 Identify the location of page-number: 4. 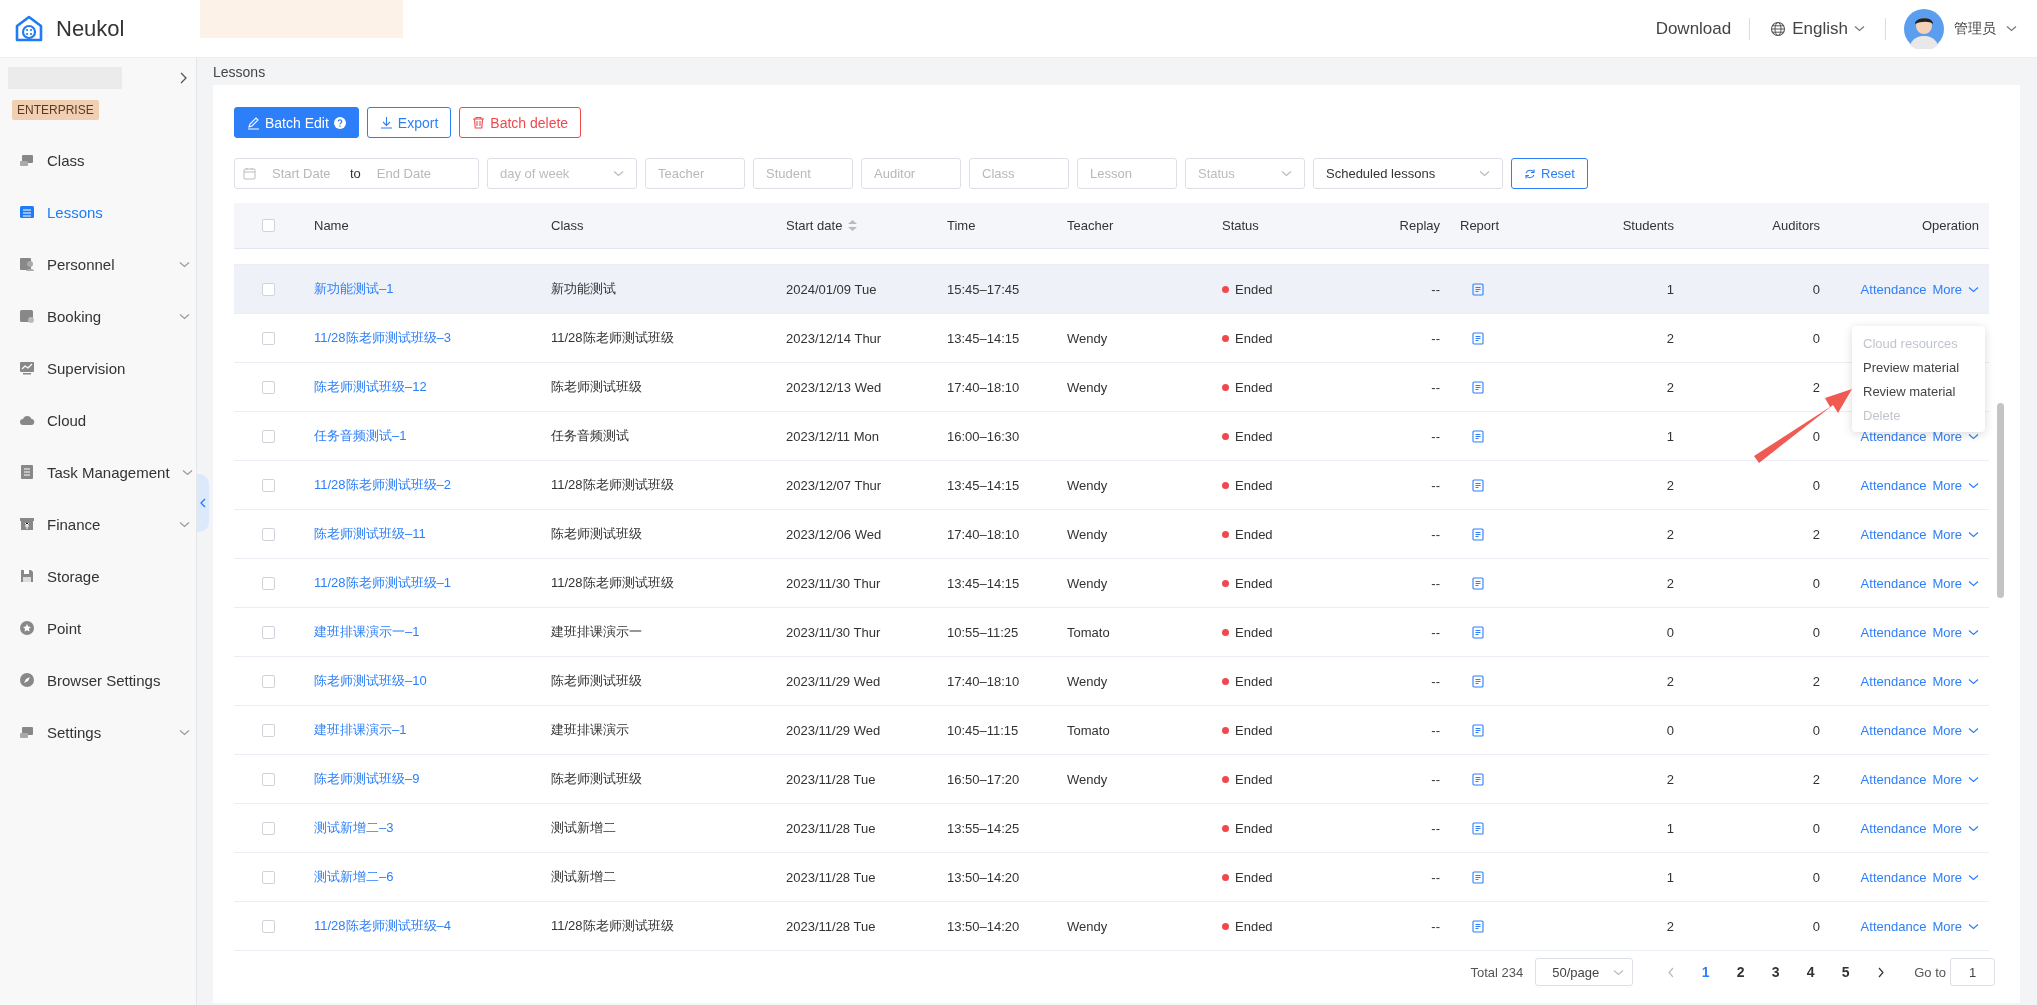
(1811, 972).